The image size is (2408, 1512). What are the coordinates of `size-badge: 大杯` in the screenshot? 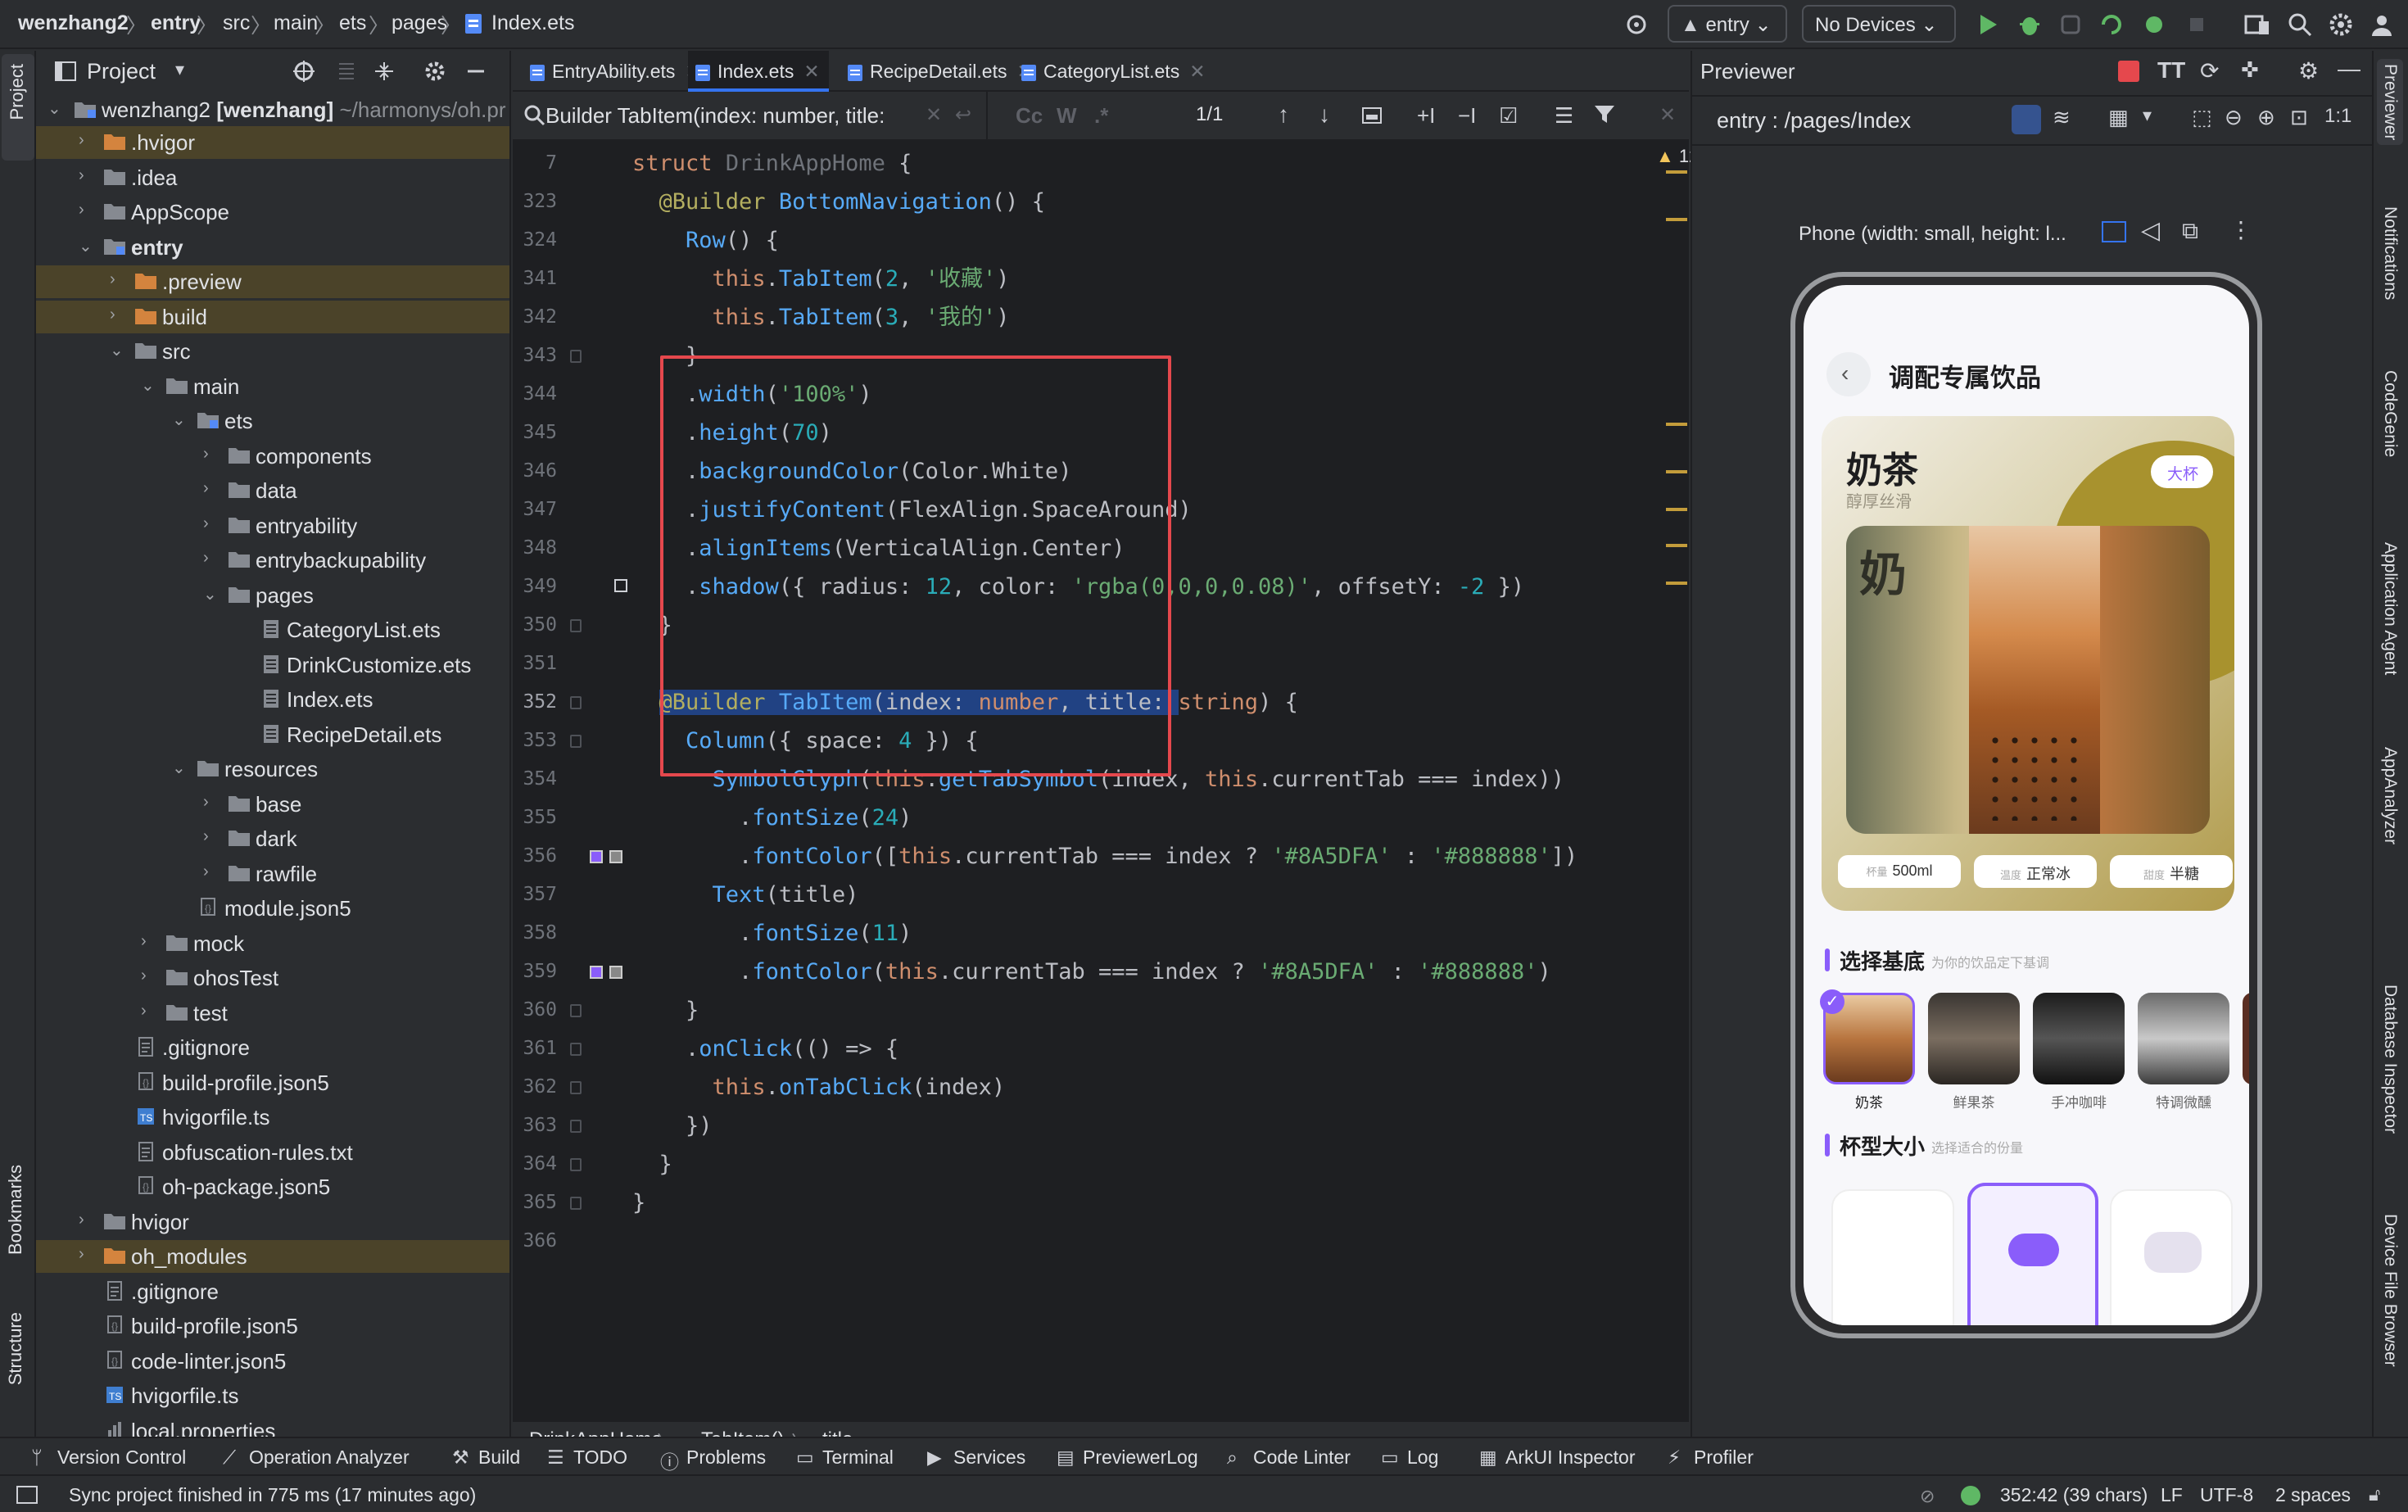 It's located at (2182, 472).